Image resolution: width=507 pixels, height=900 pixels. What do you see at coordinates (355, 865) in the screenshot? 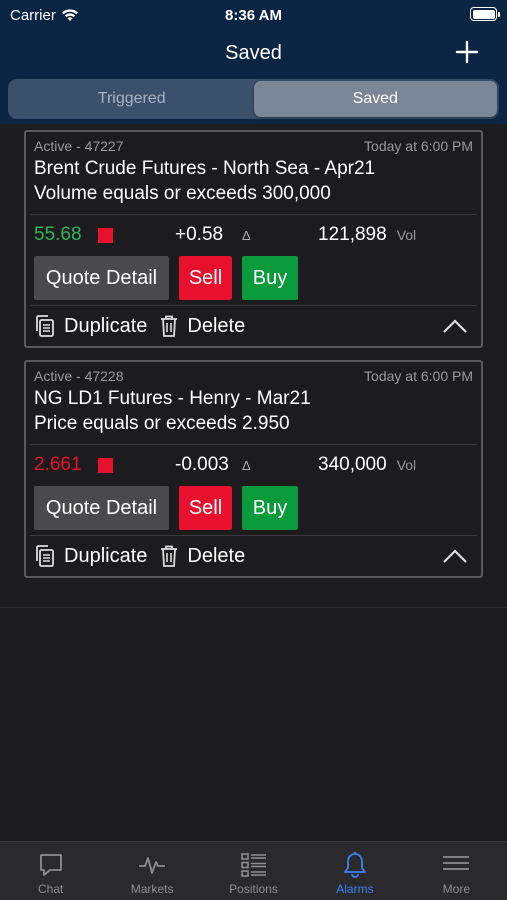
I see `bell-icon` at bounding box center [355, 865].